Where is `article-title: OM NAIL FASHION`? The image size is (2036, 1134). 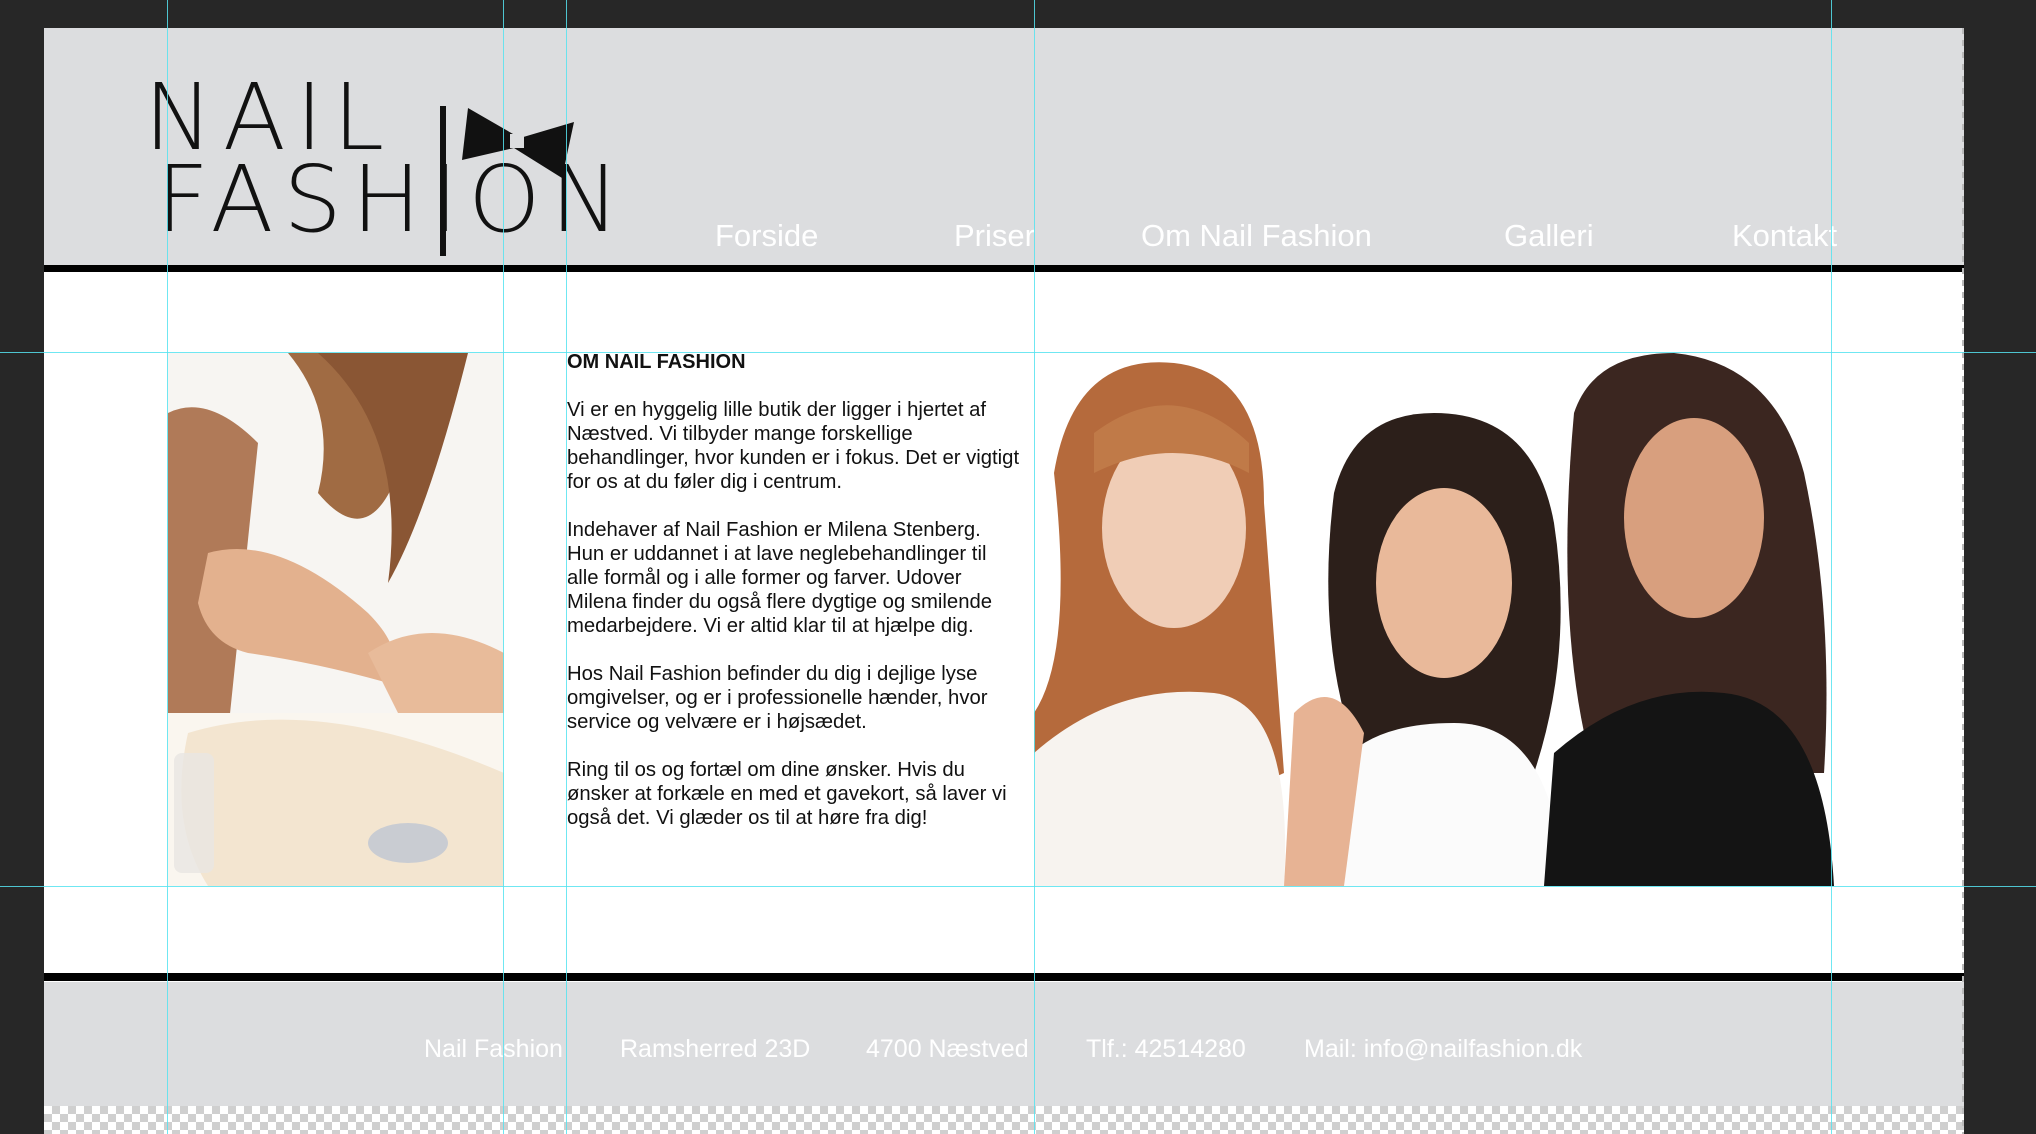
article-title: OM NAIL FASHION is located at coordinates (656, 362).